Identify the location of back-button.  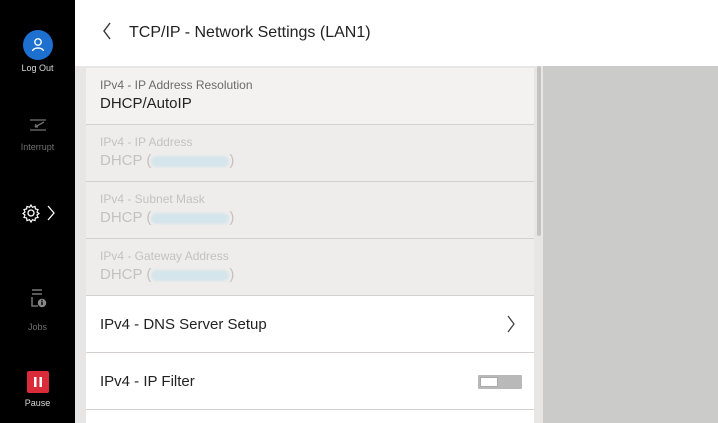
(107, 33).